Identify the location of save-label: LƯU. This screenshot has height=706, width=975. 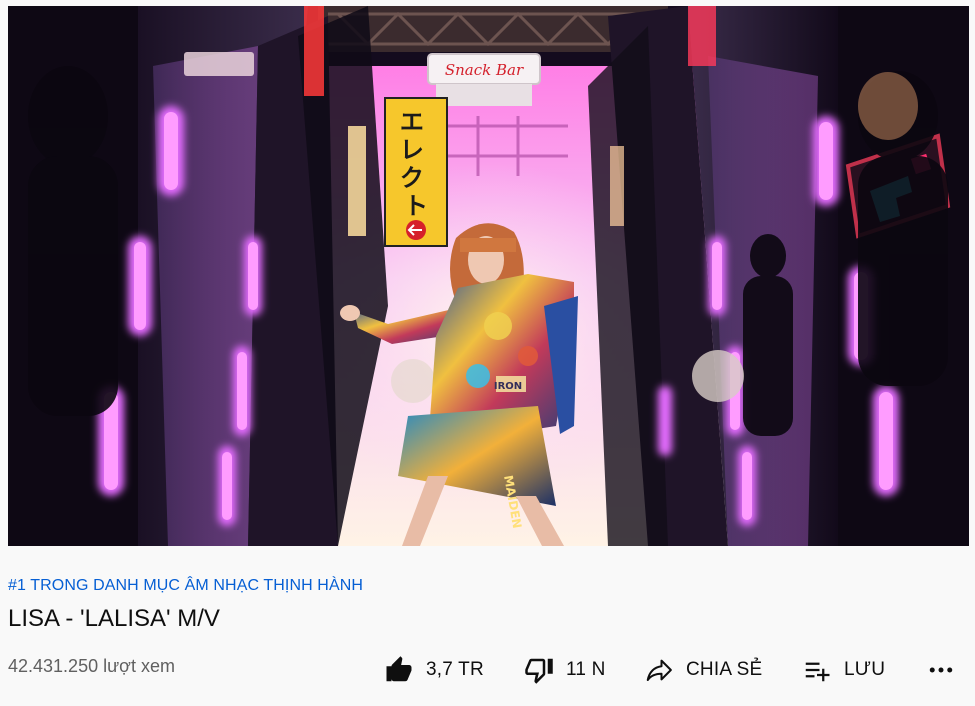
(865, 669).